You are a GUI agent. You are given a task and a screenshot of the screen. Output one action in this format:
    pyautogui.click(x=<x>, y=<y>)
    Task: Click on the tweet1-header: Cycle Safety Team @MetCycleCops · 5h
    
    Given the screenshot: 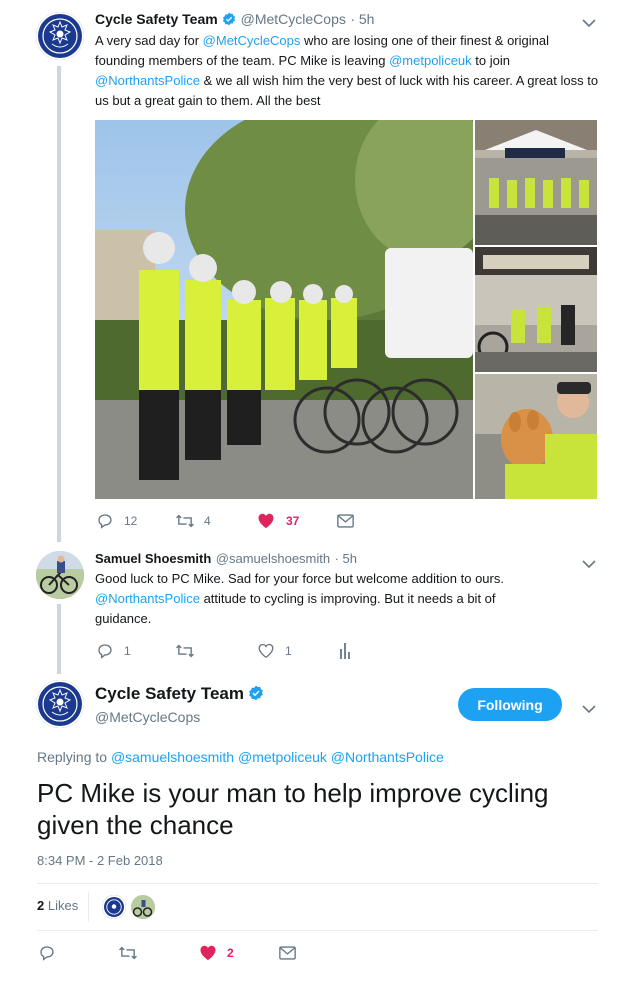 What is the action you would take?
    pyautogui.click(x=234, y=20)
    